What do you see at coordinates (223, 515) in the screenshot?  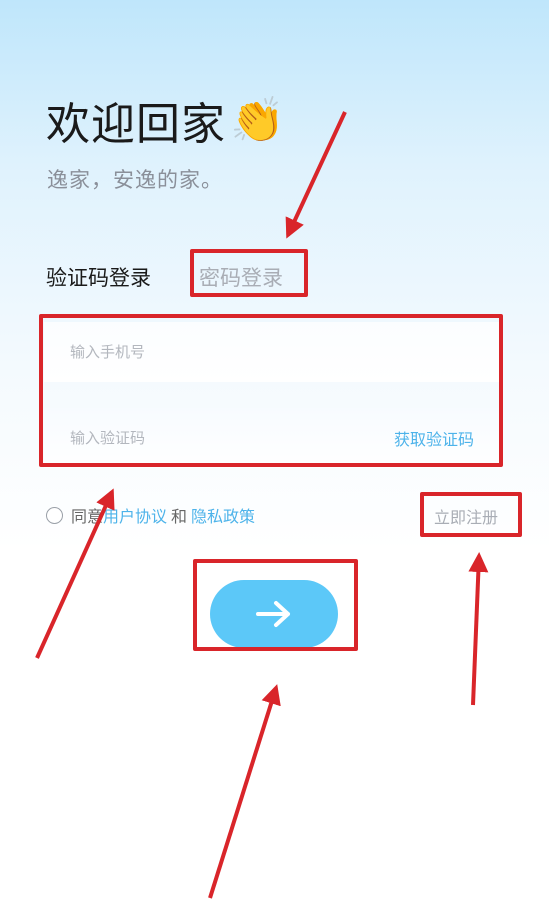 I see `privacy-policy-link: 隐私政策` at bounding box center [223, 515].